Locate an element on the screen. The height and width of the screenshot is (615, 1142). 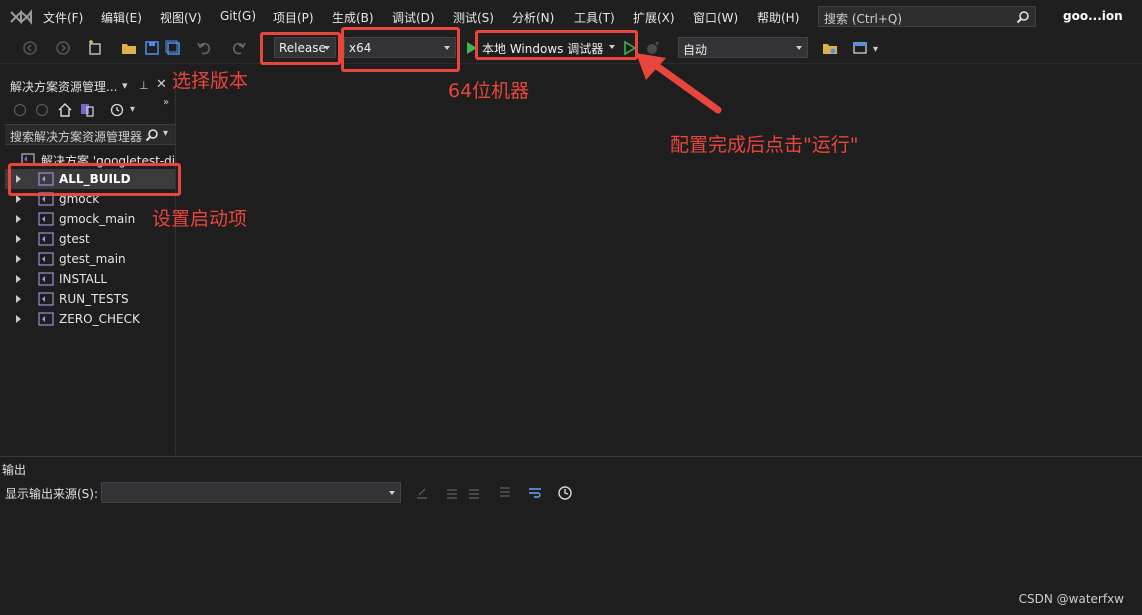
tree-item-label: gtest is located at coordinates (74, 239).